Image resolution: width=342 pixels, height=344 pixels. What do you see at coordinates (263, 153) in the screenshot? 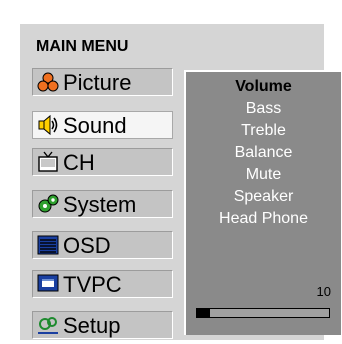
I see `submenu-item-balance: Balance` at bounding box center [263, 153].